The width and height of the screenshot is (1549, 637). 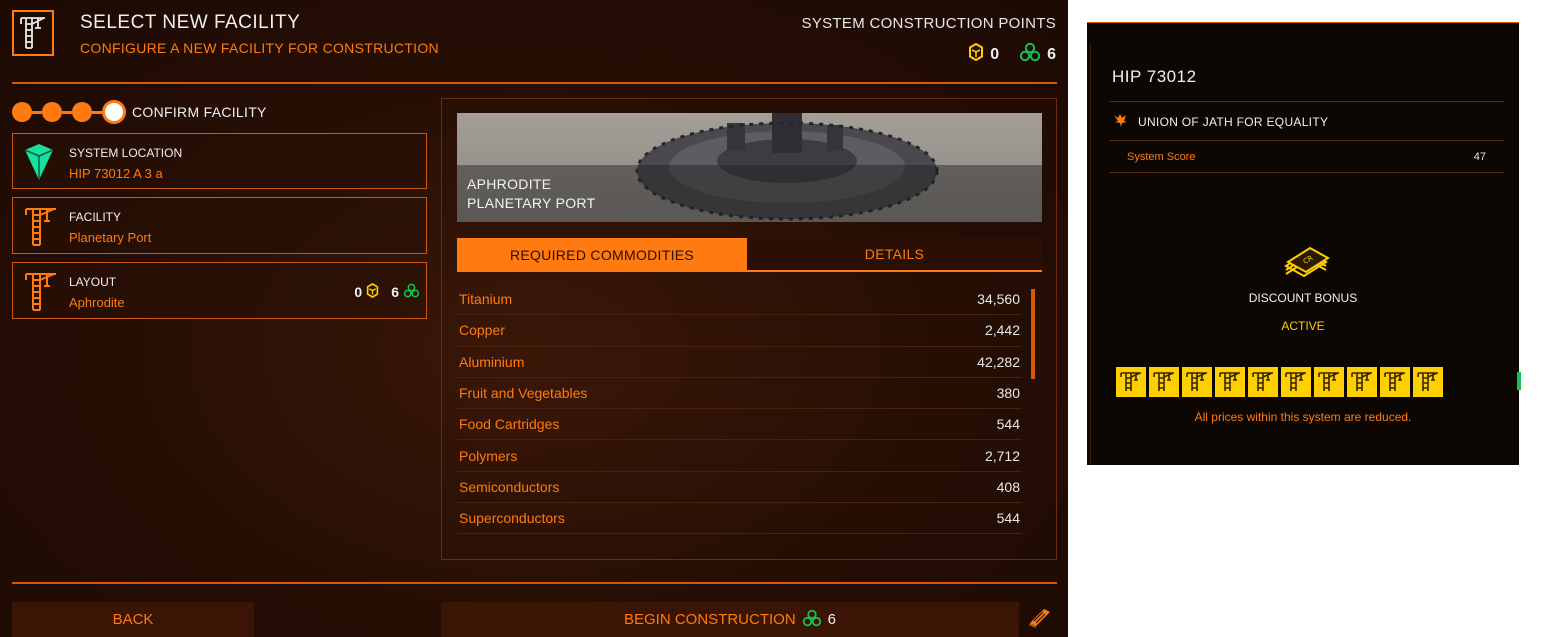 What do you see at coordinates (509, 424) in the screenshot?
I see `commodity-name: Food Cartridges` at bounding box center [509, 424].